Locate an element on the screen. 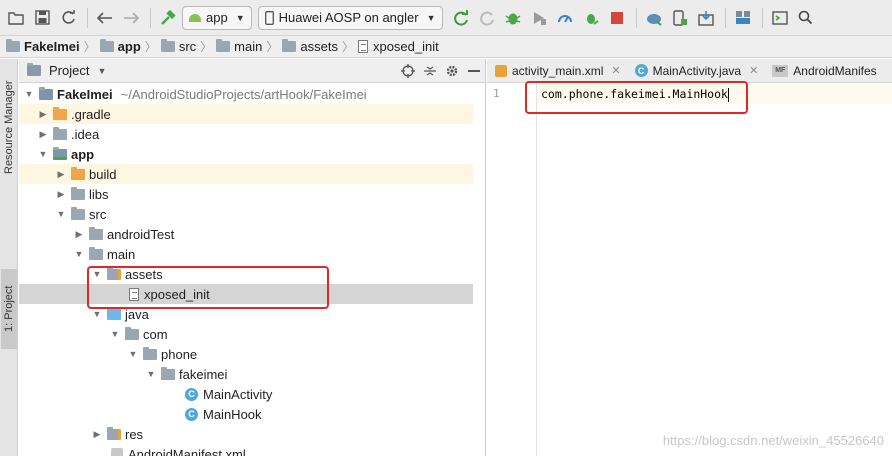  text-file-icon is located at coordinates (362, 46).